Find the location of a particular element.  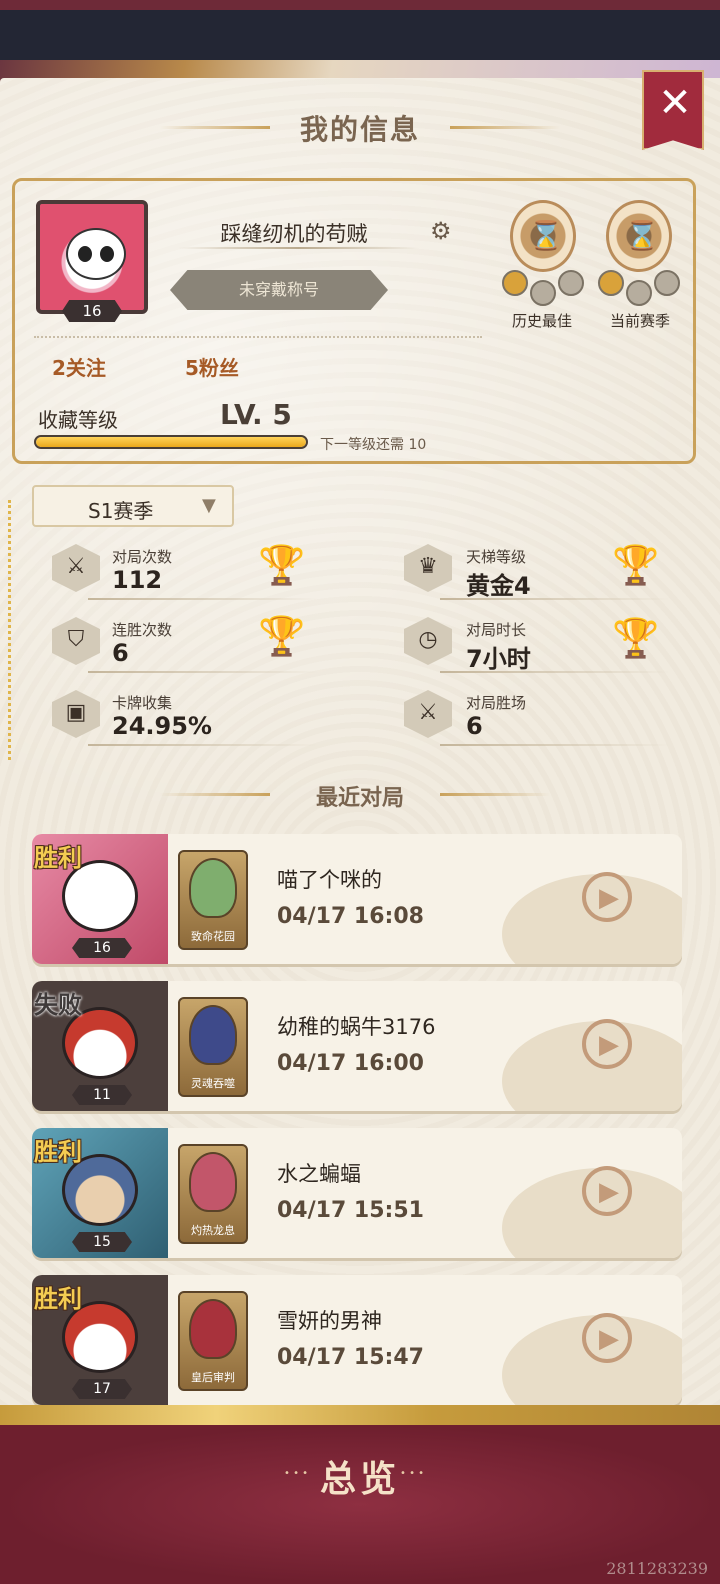

avatar is located at coordinates (92, 257).